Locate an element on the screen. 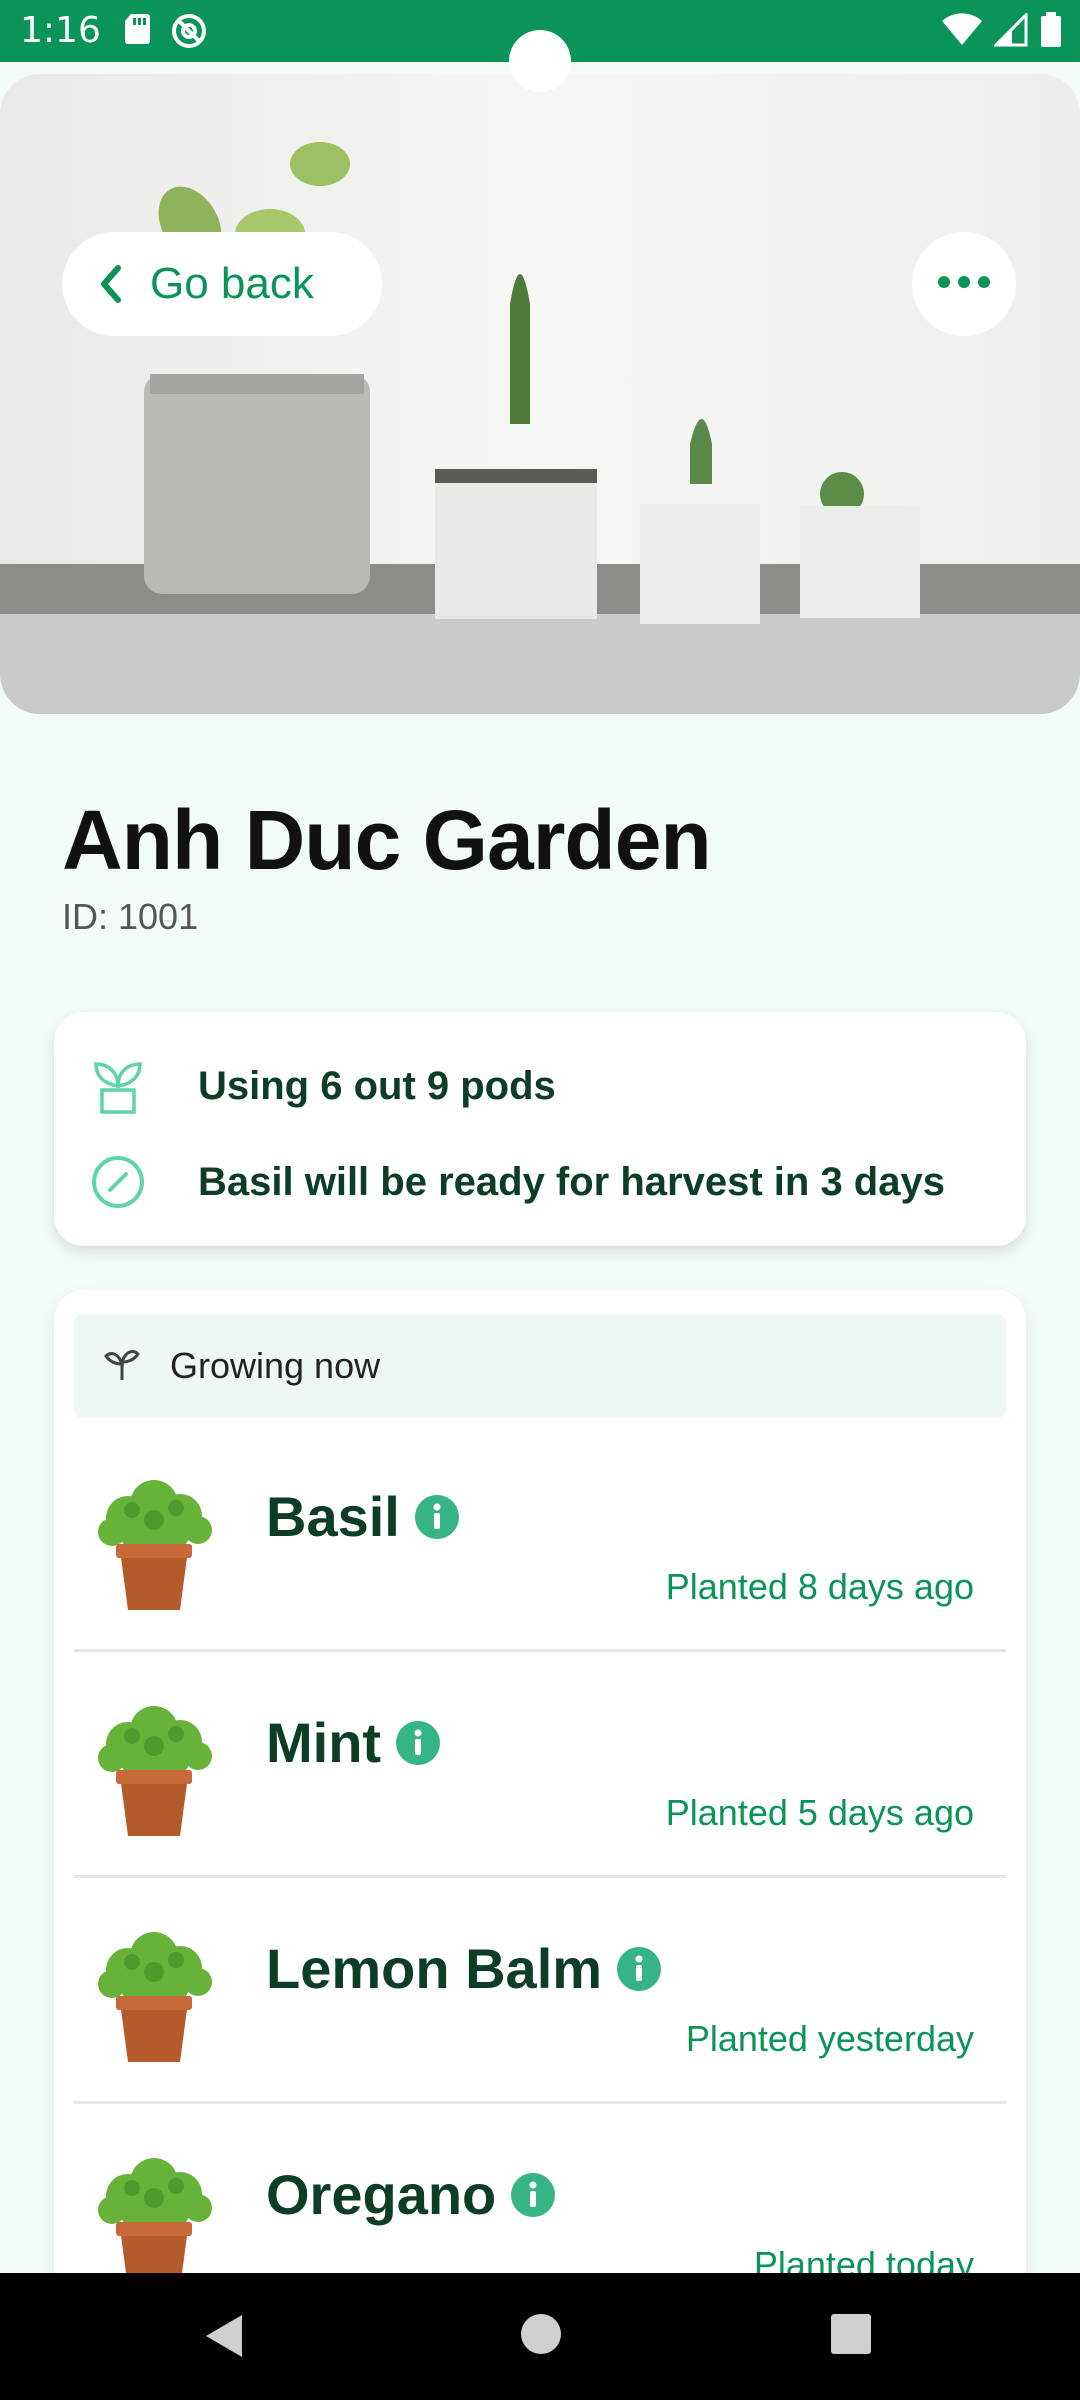 This screenshot has height=2400, width=1080. timer-icon is located at coordinates (118, 1182).